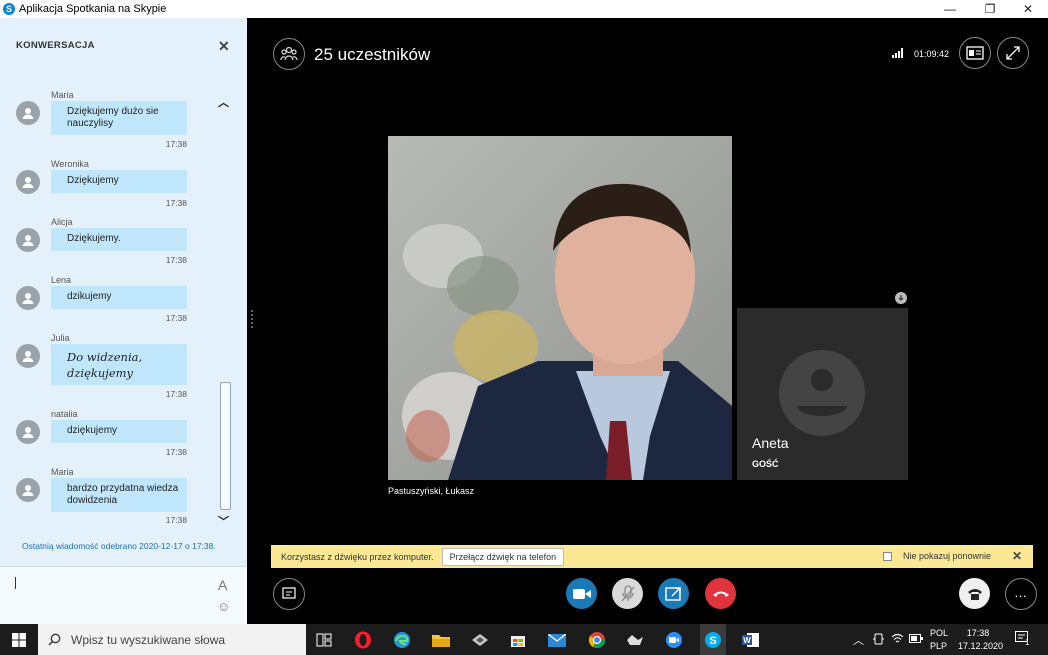 The image size is (1048, 655). What do you see at coordinates (981, 639) in the screenshot?
I see `clock: 17:38 17.12.2020` at bounding box center [981, 639].